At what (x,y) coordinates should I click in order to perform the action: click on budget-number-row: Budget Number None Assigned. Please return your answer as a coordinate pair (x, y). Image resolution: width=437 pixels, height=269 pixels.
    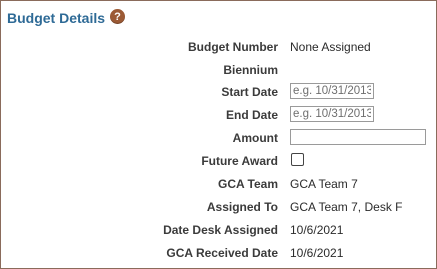
    Looking at the image, I should click on (218, 47).